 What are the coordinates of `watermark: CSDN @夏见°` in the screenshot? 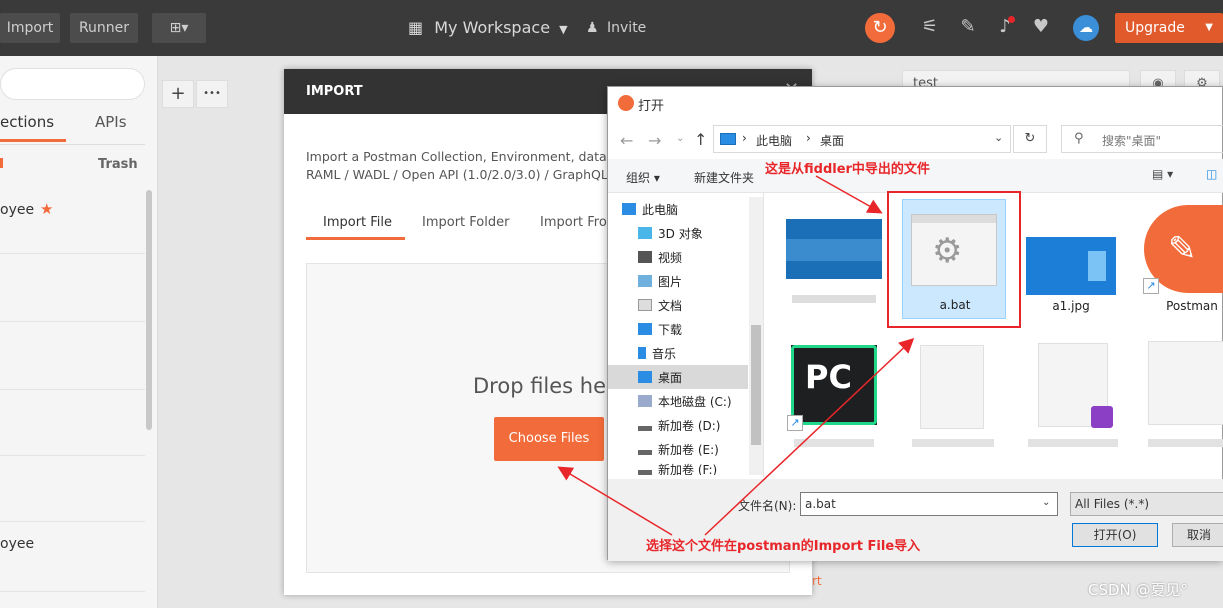 It's located at (1138, 590).